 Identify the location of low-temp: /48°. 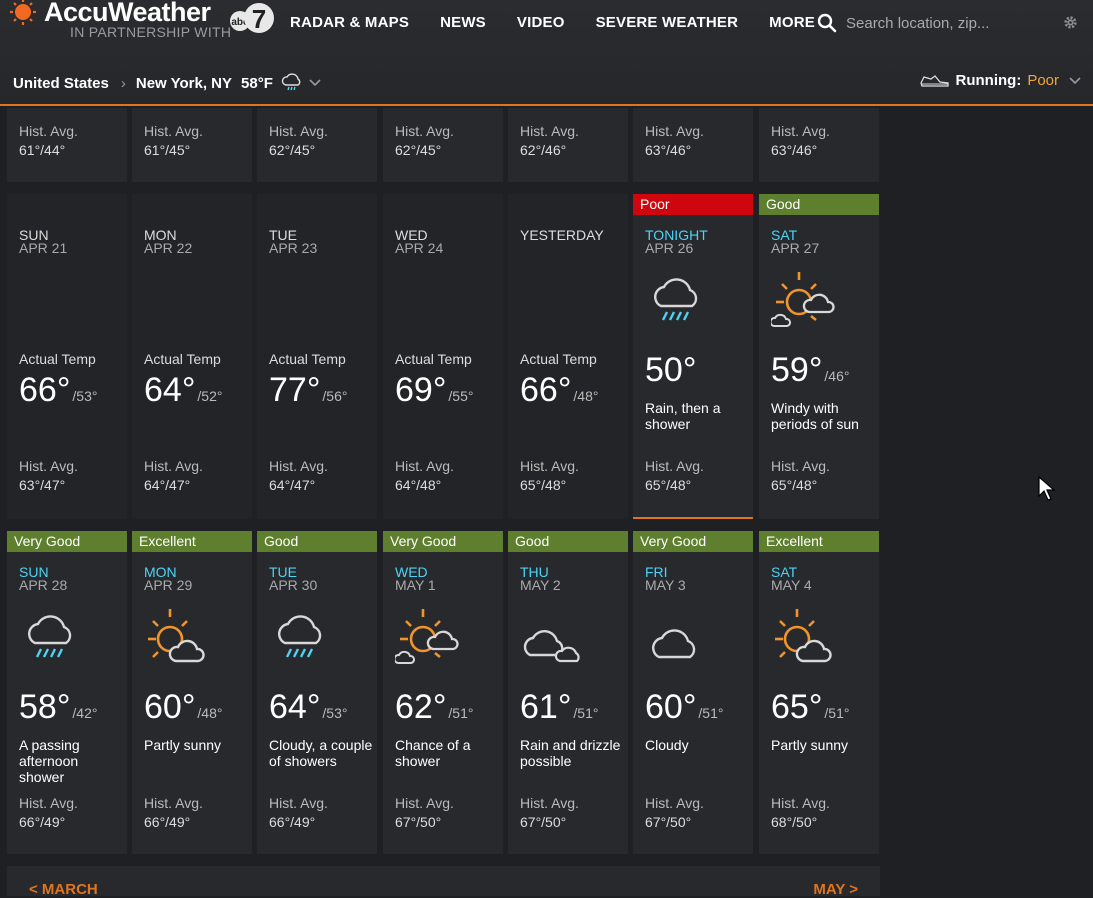
(586, 396).